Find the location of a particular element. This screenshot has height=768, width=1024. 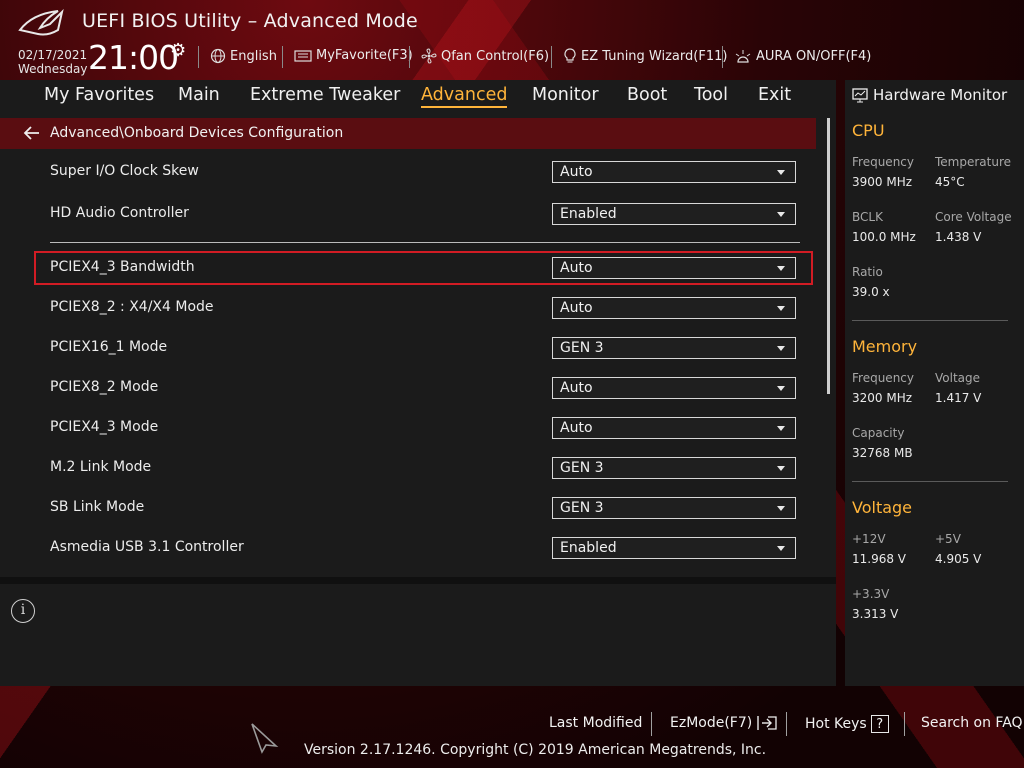

tab-boot: Boot is located at coordinates (647, 95).